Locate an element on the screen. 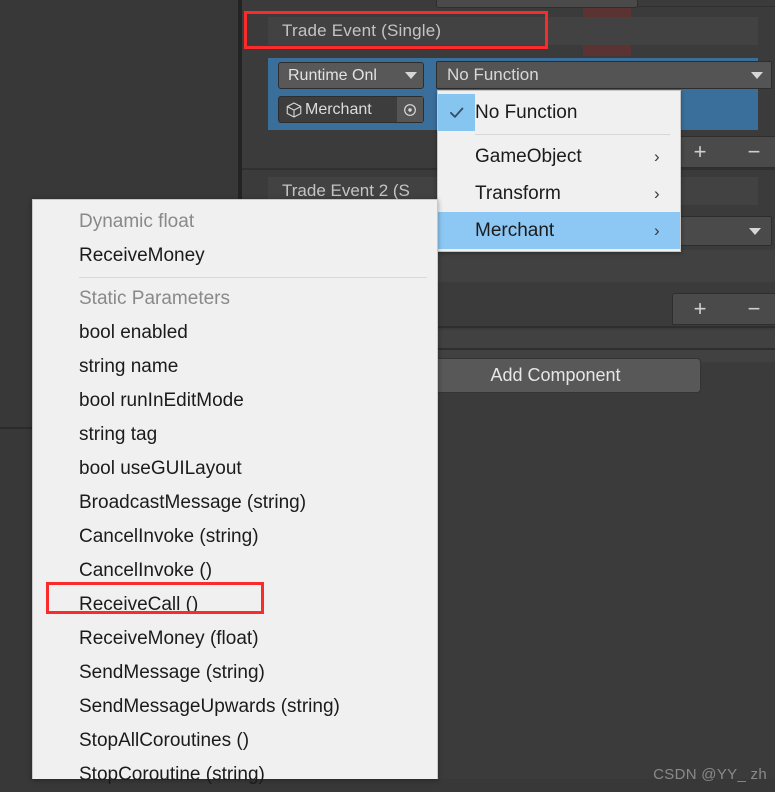 The image size is (775, 792). menu-item-transform: Transform › is located at coordinates (559, 193).